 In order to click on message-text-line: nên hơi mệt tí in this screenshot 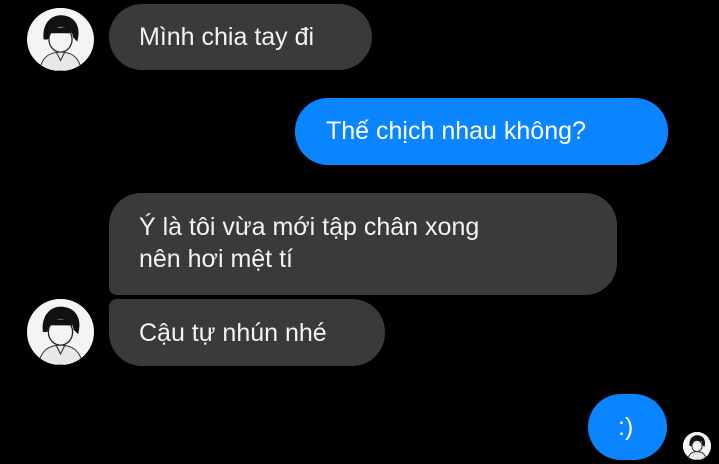, I will do `click(216, 259)`.